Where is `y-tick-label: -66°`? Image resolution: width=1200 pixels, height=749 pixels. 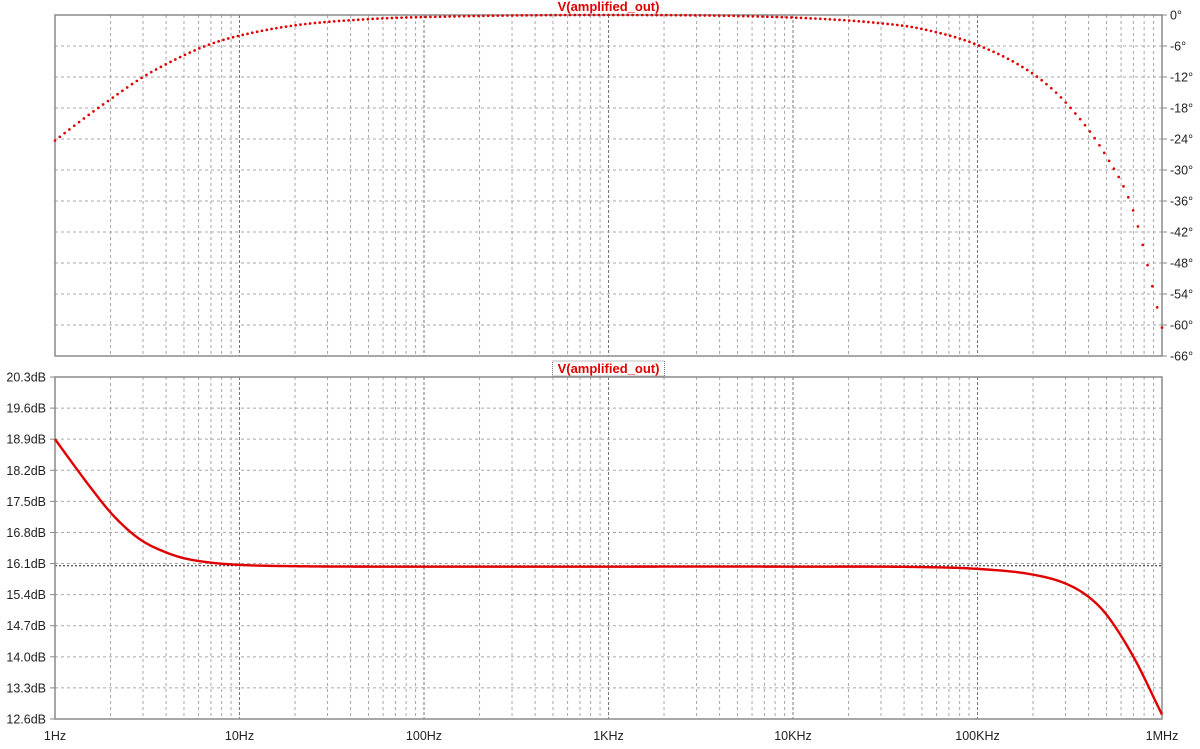
y-tick-label: -66° is located at coordinates (1181, 357).